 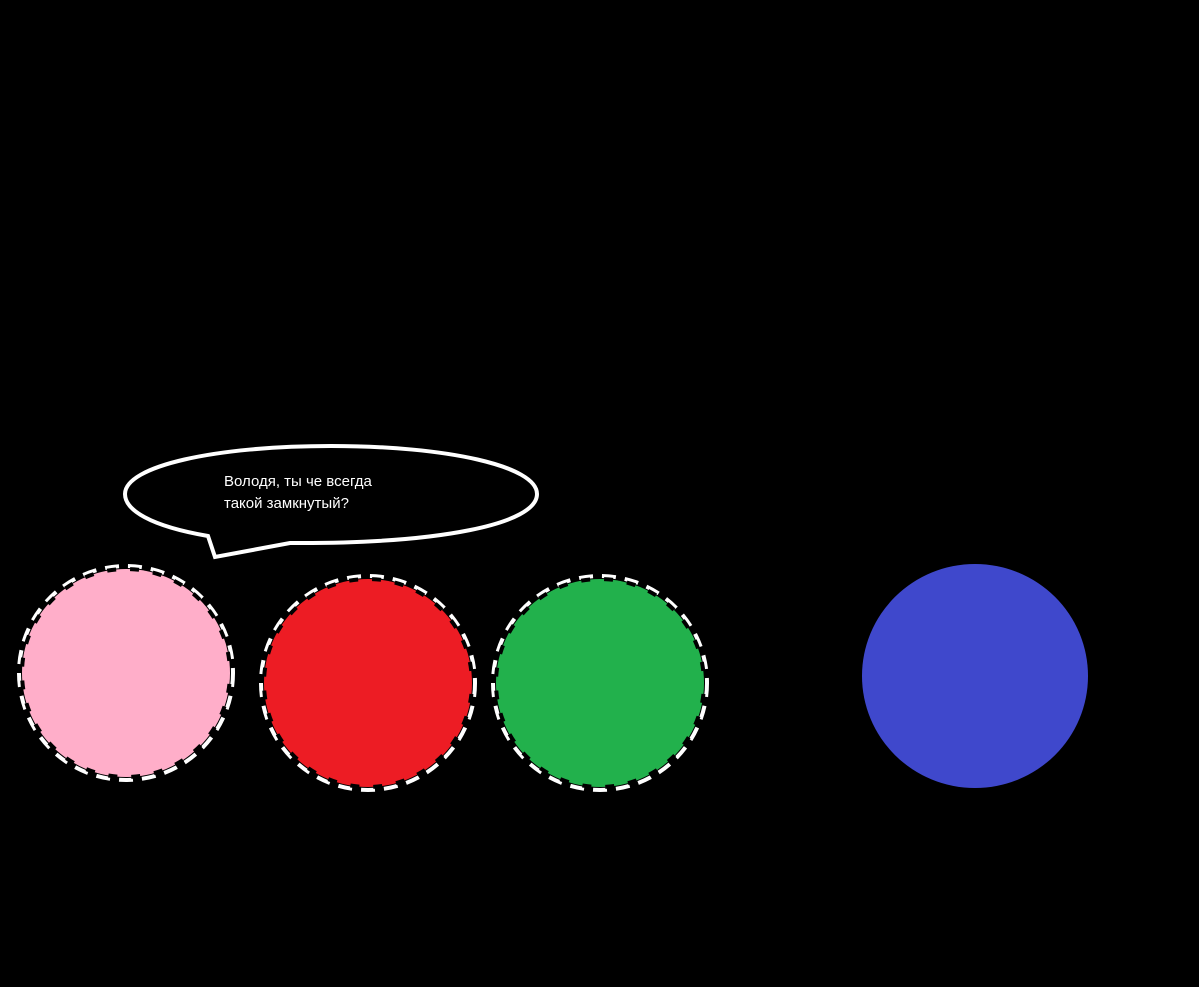 What do you see at coordinates (344, 493) in the screenshot?
I see `speech-bubble-text: Володя, ты че всегда такой замкнутый?` at bounding box center [344, 493].